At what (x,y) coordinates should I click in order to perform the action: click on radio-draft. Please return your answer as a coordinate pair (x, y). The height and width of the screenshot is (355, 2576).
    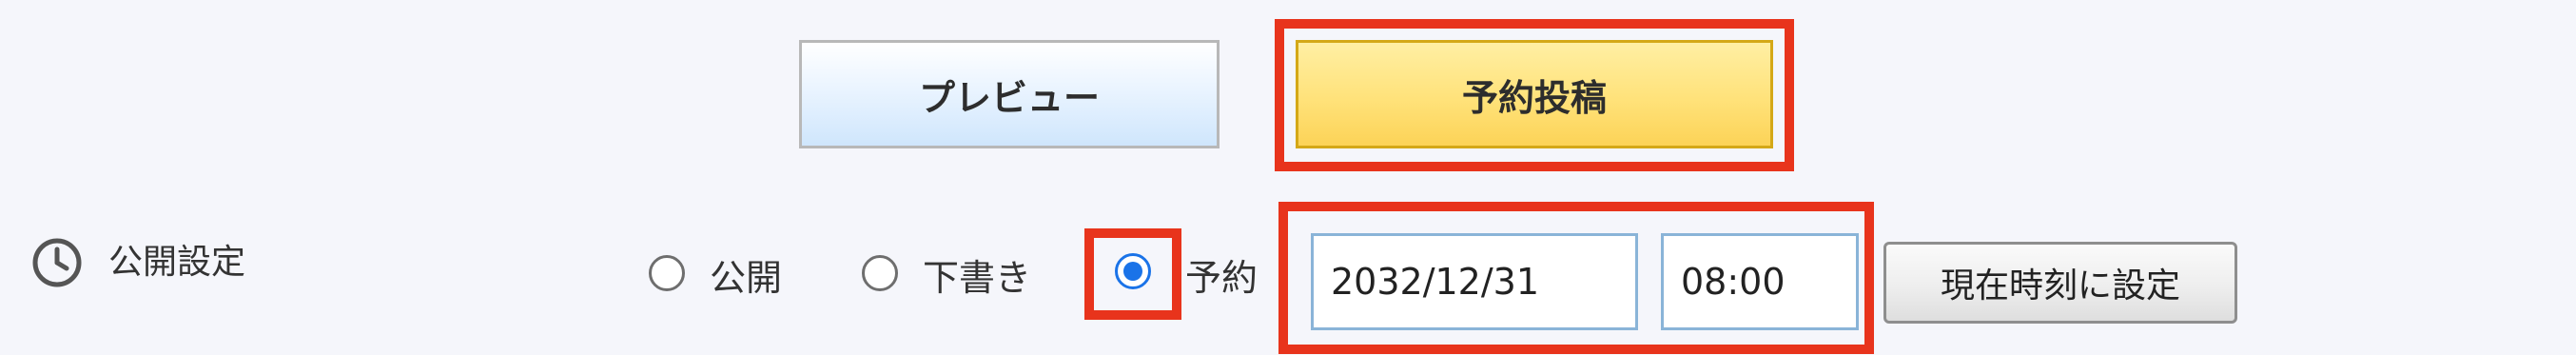
    Looking at the image, I should click on (880, 273).